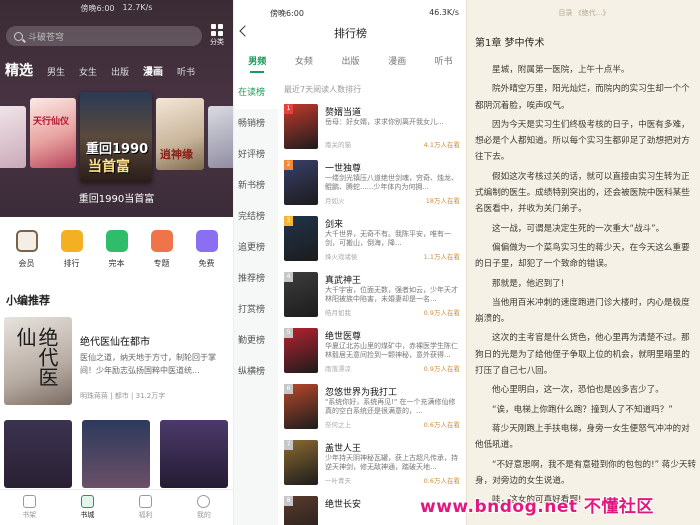 Image resolution: width=700 pixels, height=525 pixels. I want to click on chapter-paragraph: 当他用百米冲刺的速度跑进门诊大楼时，内心是极度崩溃的。, so click(582, 311).